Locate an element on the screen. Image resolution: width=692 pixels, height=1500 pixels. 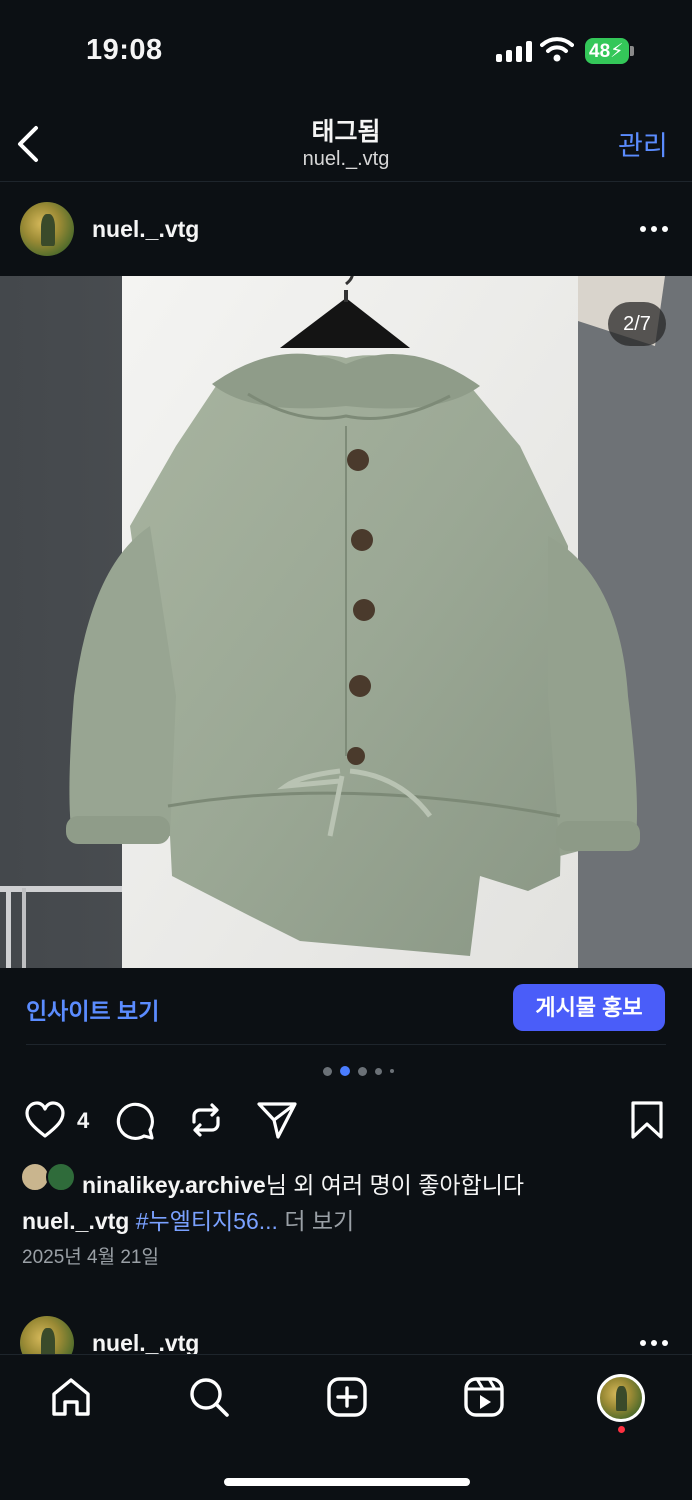
liked-by-avatars is located at coordinates (50, 1179).